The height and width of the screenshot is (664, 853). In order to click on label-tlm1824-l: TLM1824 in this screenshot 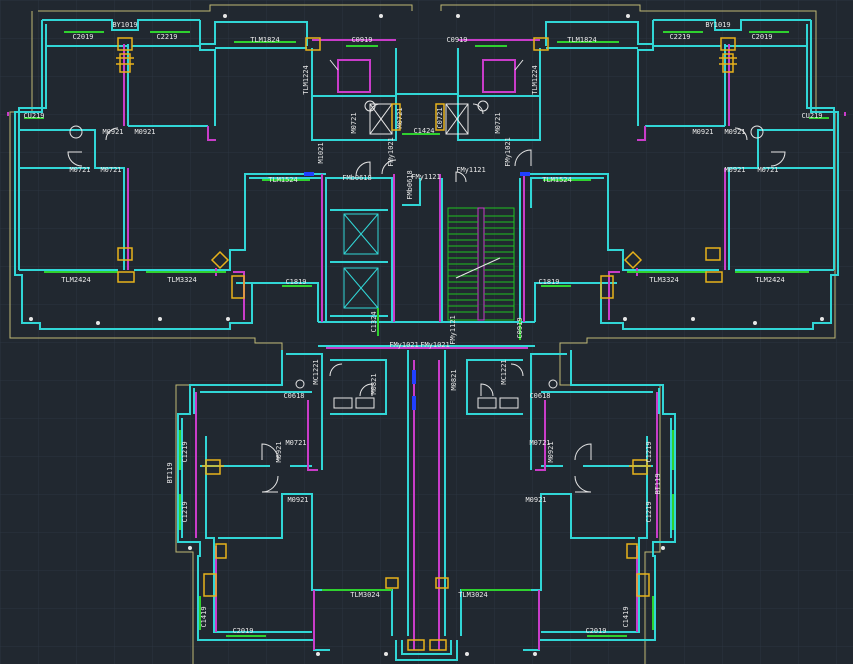, I will do `click(265, 40)`.